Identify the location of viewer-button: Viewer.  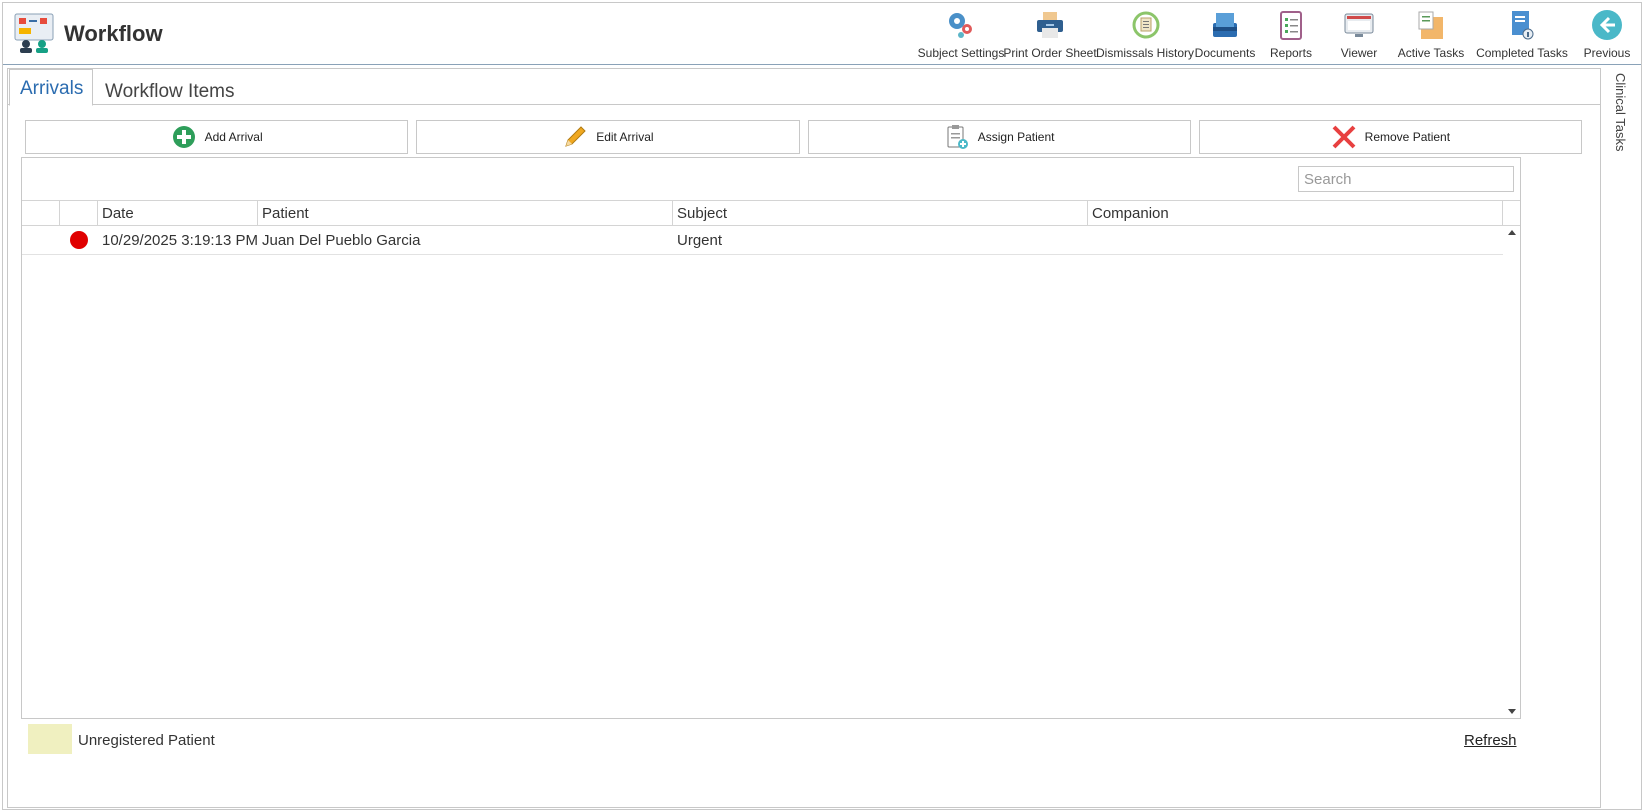
(1359, 34).